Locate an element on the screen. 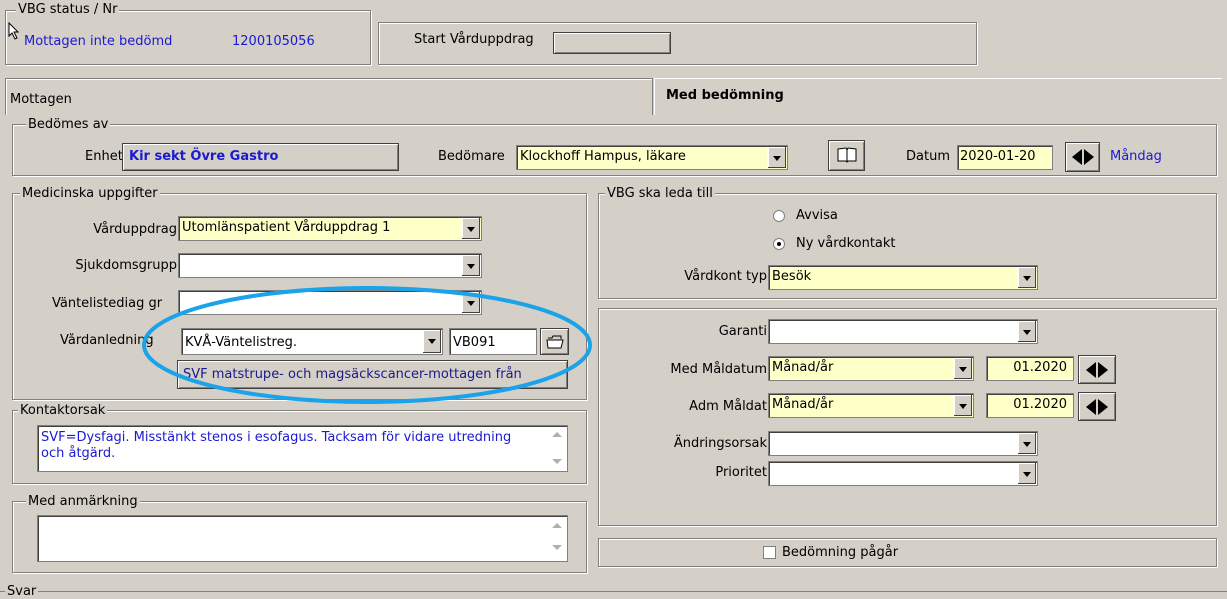 The width and height of the screenshot is (1227, 599). bedomare-combo: Klockhoff Hampus, läkare is located at coordinates (652, 157).